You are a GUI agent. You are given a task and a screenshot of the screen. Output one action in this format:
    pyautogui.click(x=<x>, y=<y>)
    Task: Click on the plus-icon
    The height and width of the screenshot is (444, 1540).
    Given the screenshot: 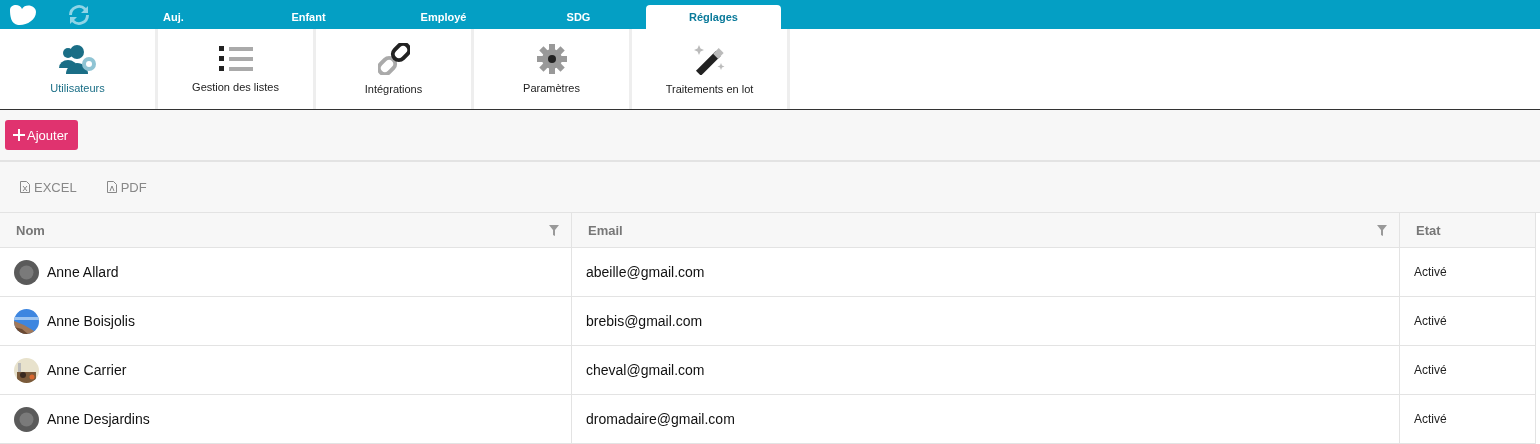 What is the action you would take?
    pyautogui.click(x=19, y=135)
    